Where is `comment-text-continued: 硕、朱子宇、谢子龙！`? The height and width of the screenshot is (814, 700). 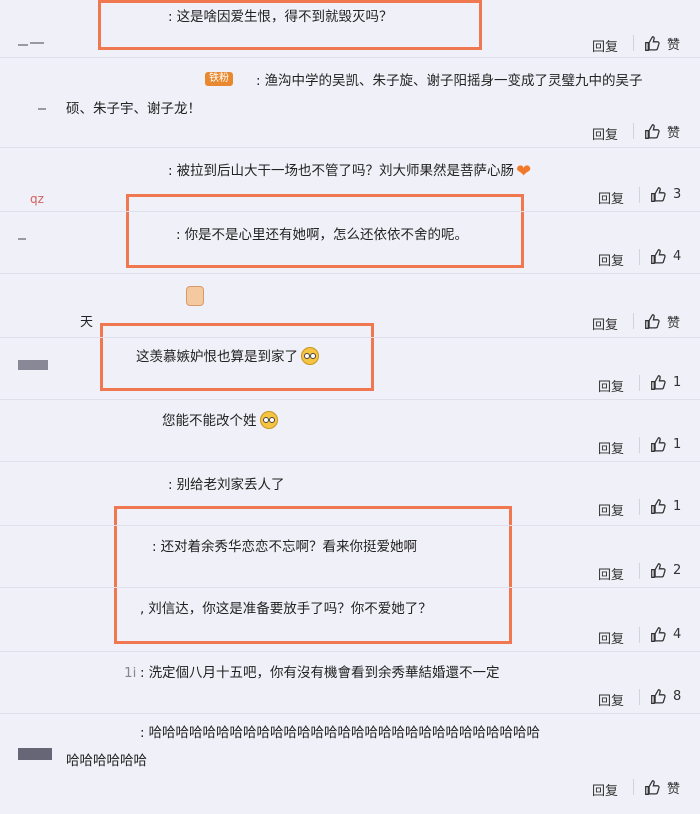
comment-text-continued: 硕、朱子宇、谢子龙！ is located at coordinates (133, 109).